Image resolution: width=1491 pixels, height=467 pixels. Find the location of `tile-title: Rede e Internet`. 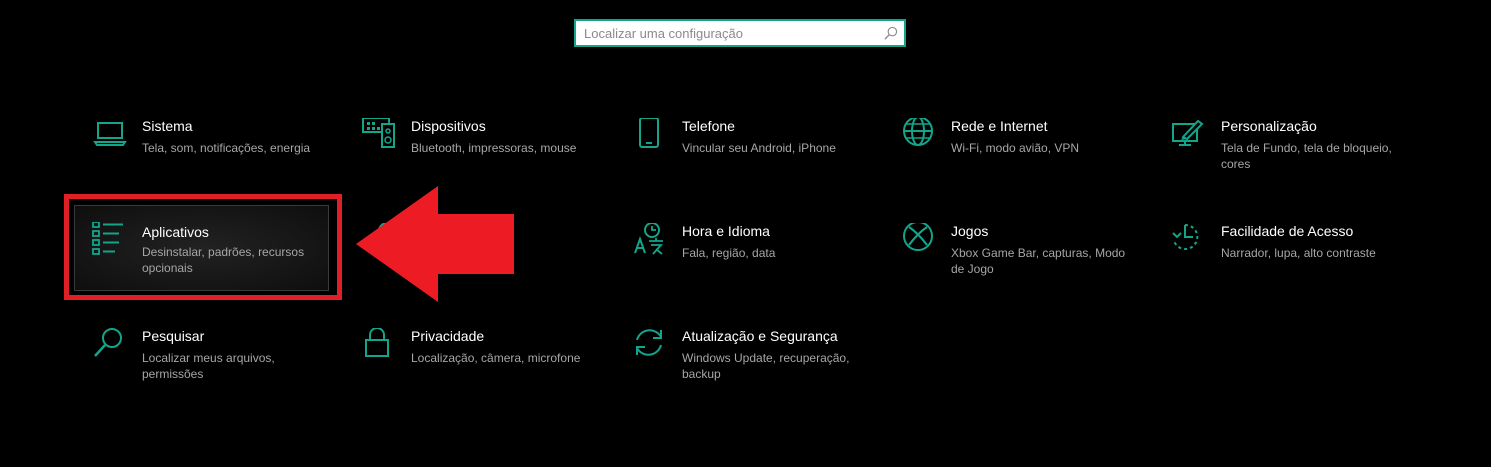

tile-title: Rede e Internet is located at coordinates (999, 126).